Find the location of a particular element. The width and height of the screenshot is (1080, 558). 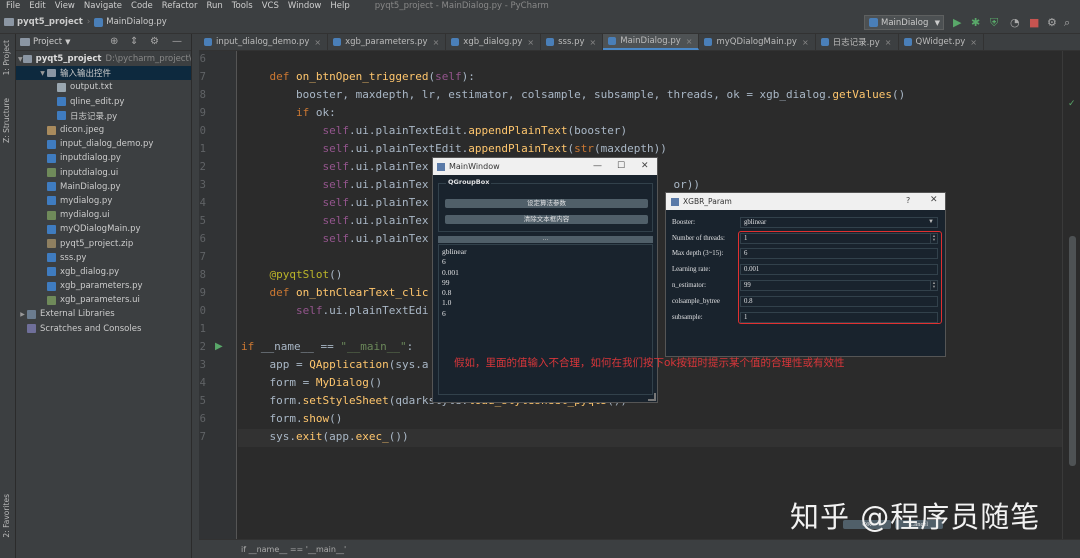

editor-tab: xgb_parameters.py × is located at coordinates (387, 42).